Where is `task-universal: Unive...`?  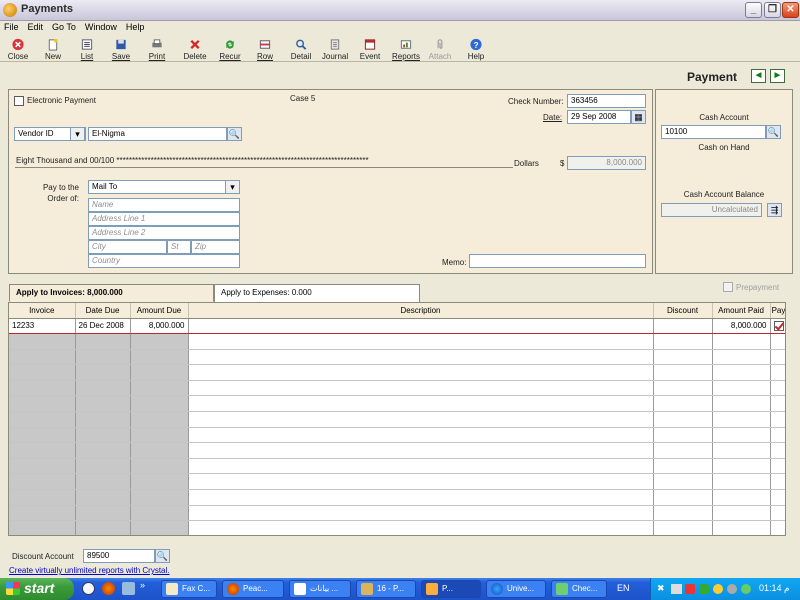
task-universal: Unive... is located at coordinates (516, 589).